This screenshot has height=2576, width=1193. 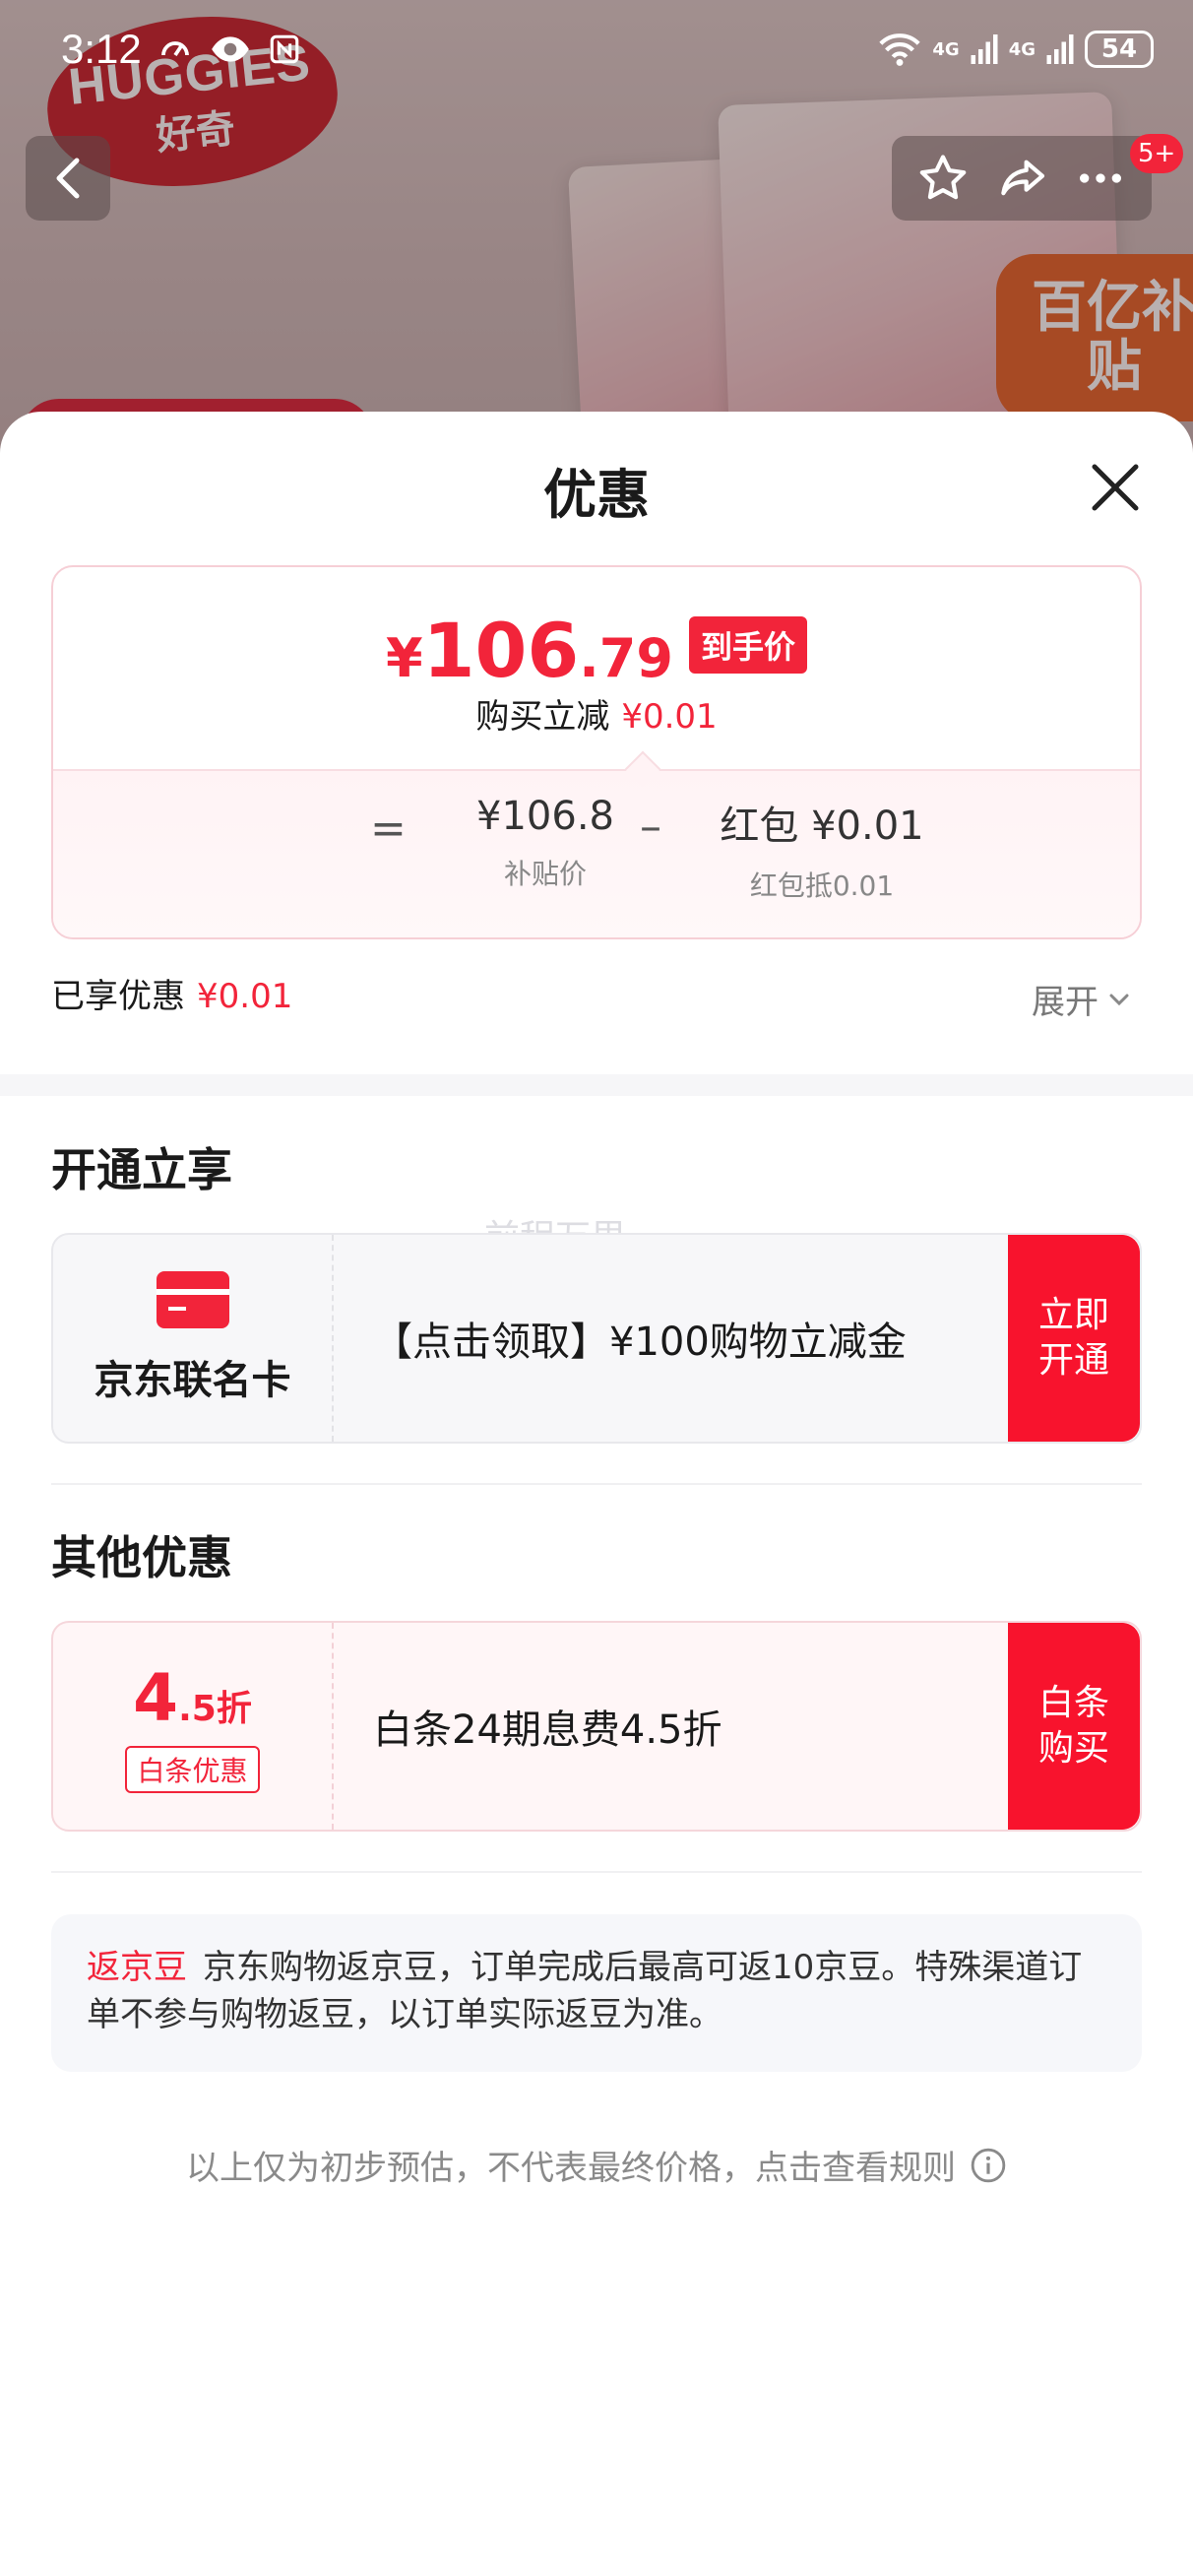 I want to click on expand-button: 展开, so click(x=1082, y=999).